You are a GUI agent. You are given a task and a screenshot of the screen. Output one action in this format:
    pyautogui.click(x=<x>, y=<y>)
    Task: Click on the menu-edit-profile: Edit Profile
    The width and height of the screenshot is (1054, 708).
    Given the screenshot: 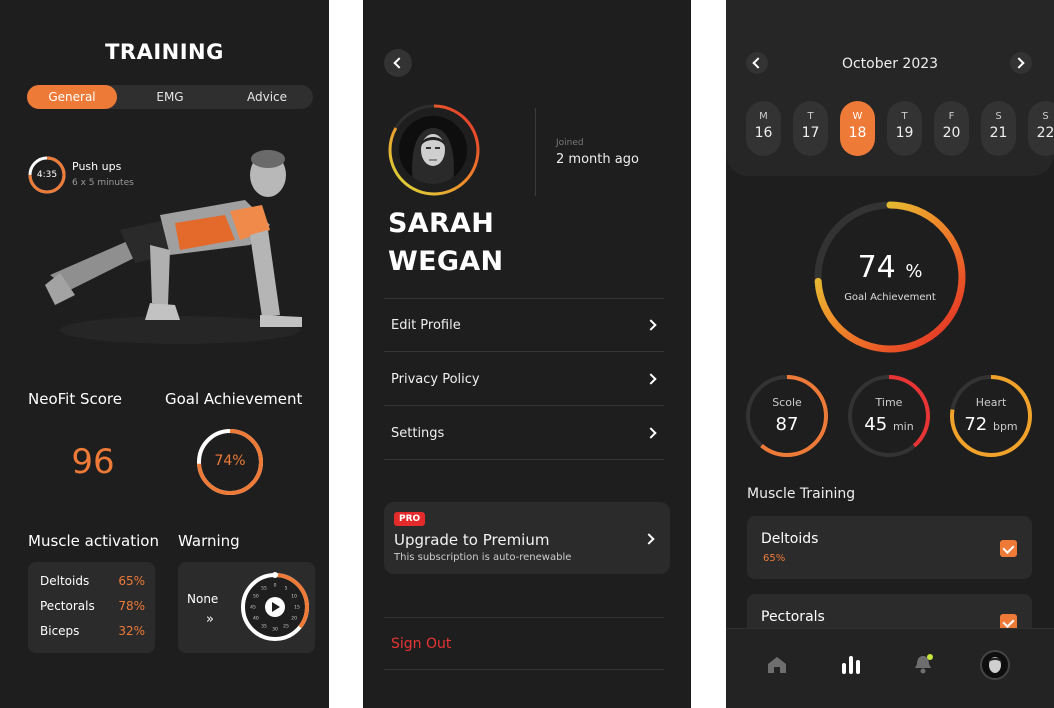 What is the action you would take?
    pyautogui.click(x=426, y=325)
    